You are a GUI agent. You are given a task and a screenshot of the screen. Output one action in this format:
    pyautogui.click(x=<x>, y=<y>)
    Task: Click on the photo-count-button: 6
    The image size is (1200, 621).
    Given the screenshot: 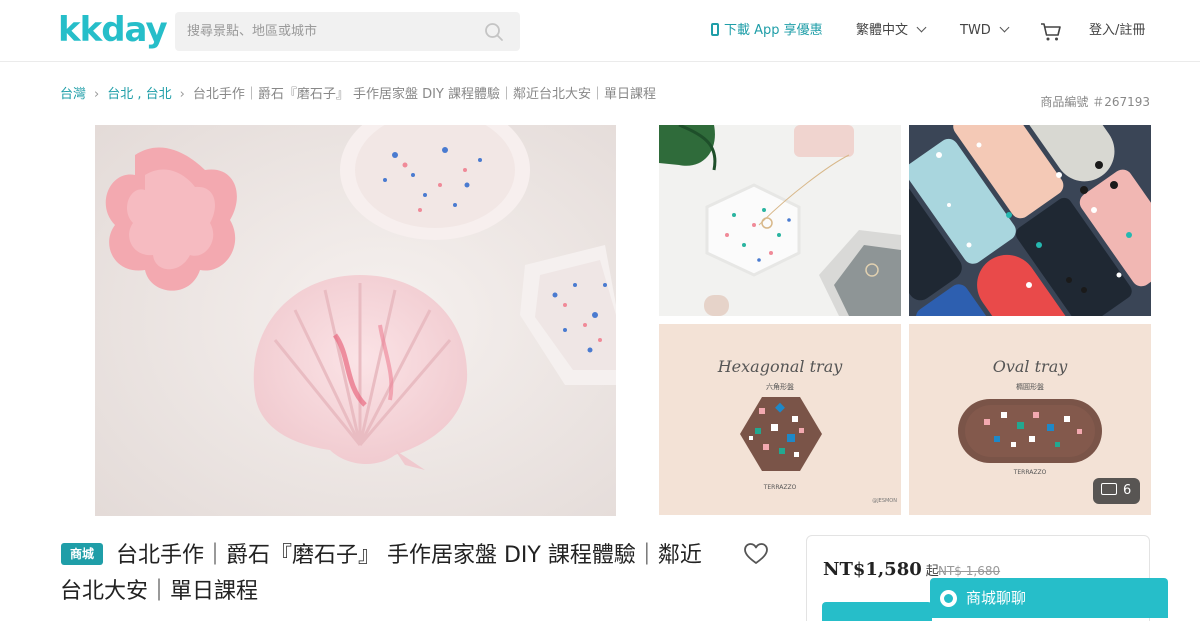 What is the action you would take?
    pyautogui.click(x=1116, y=491)
    